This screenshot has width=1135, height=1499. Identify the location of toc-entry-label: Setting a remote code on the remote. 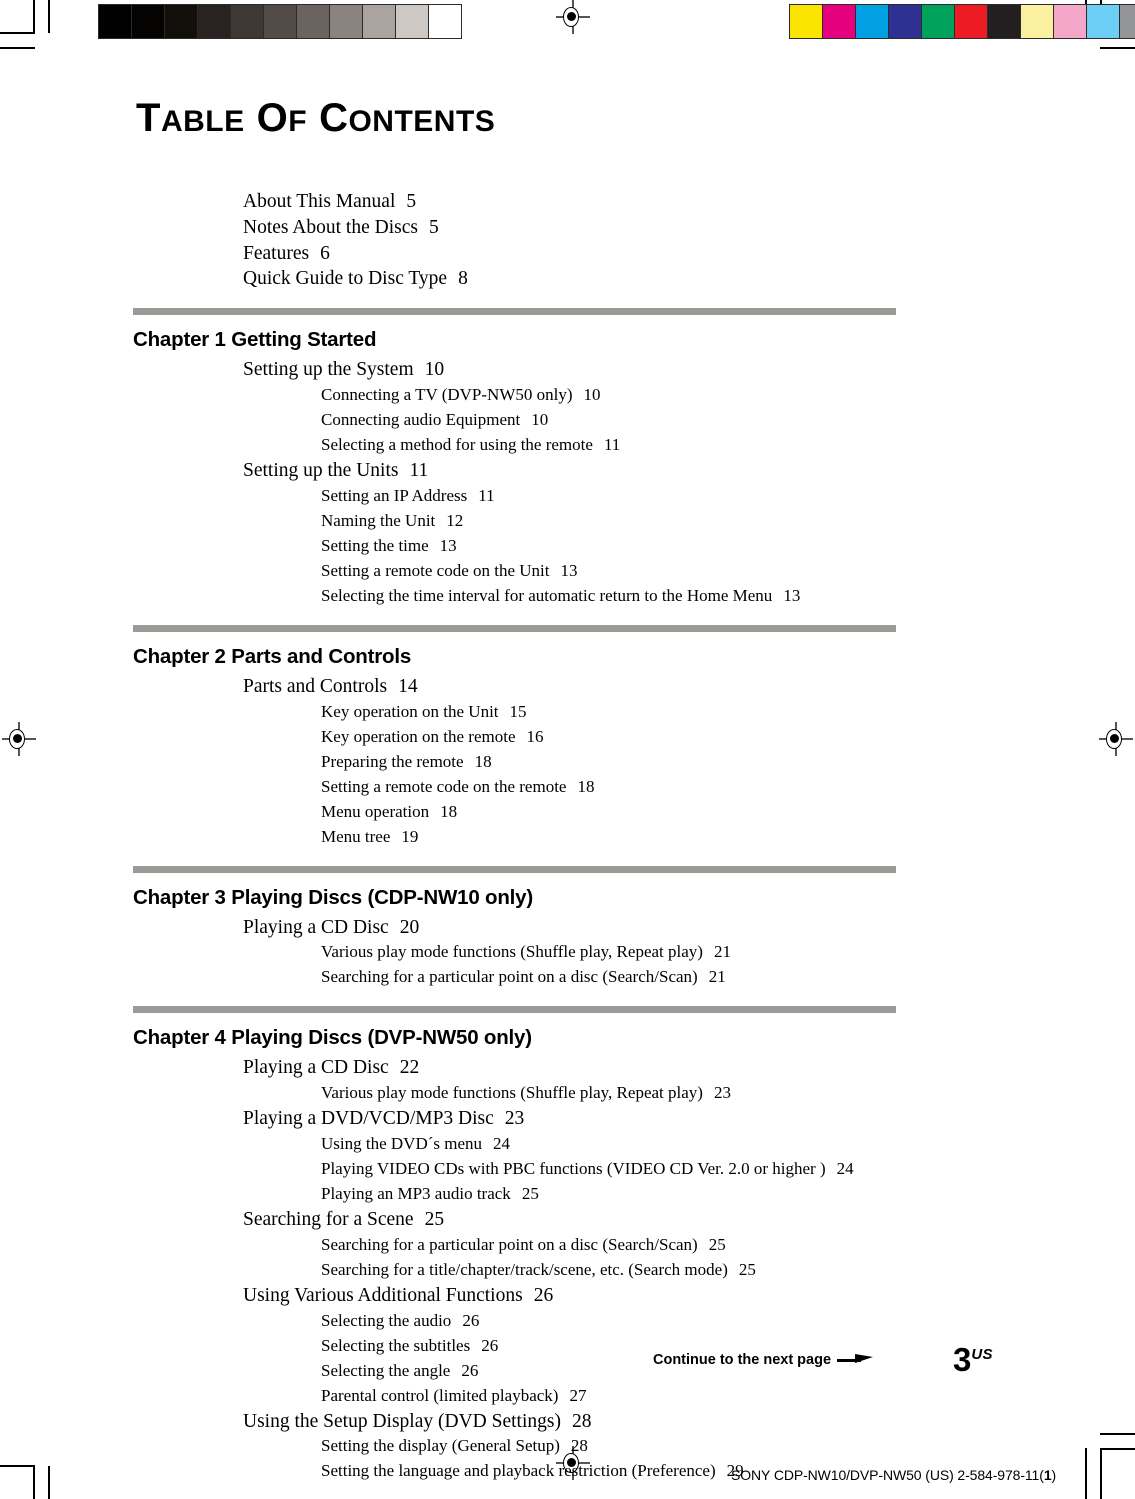
(444, 786).